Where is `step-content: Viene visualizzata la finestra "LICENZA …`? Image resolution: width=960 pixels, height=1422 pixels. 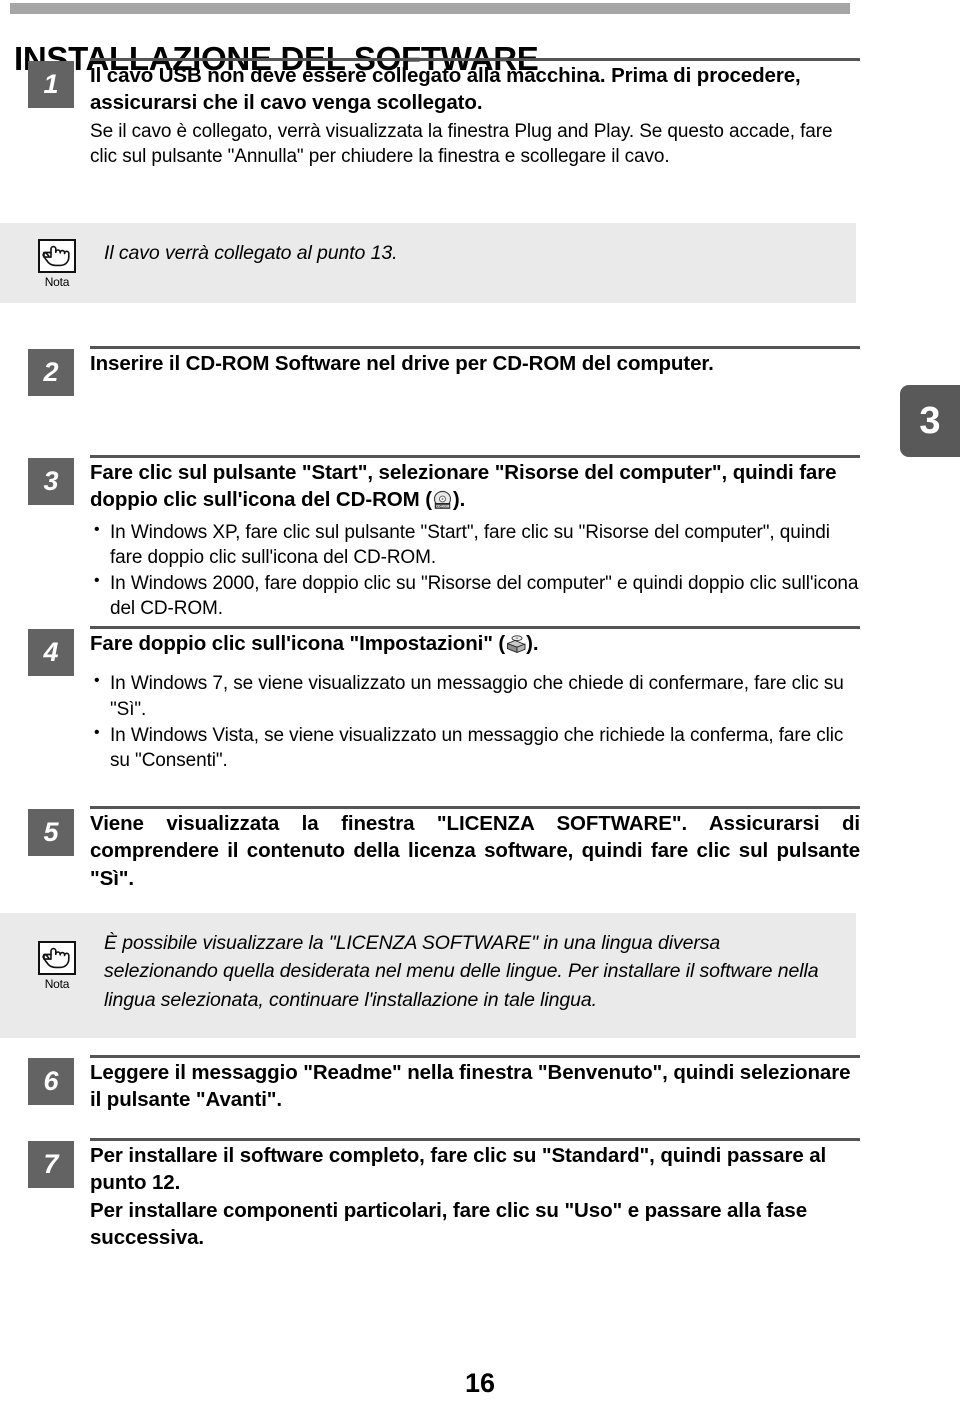 step-content: Viene visualizzata la finestra "LICENZA … is located at coordinates (475, 849).